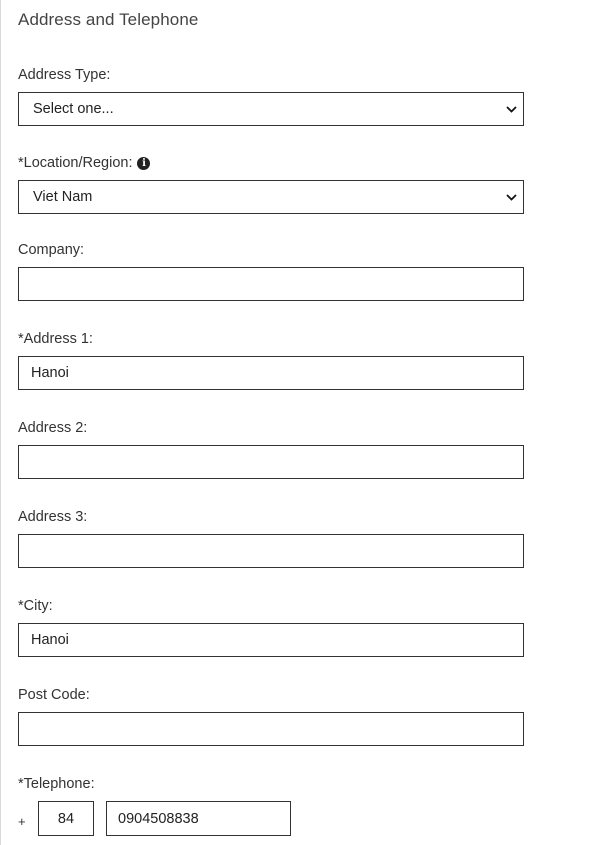 Image resolution: width=590 pixels, height=845 pixels. What do you see at coordinates (75, 163) in the screenshot?
I see `location-label-text: *Location/Region:` at bounding box center [75, 163].